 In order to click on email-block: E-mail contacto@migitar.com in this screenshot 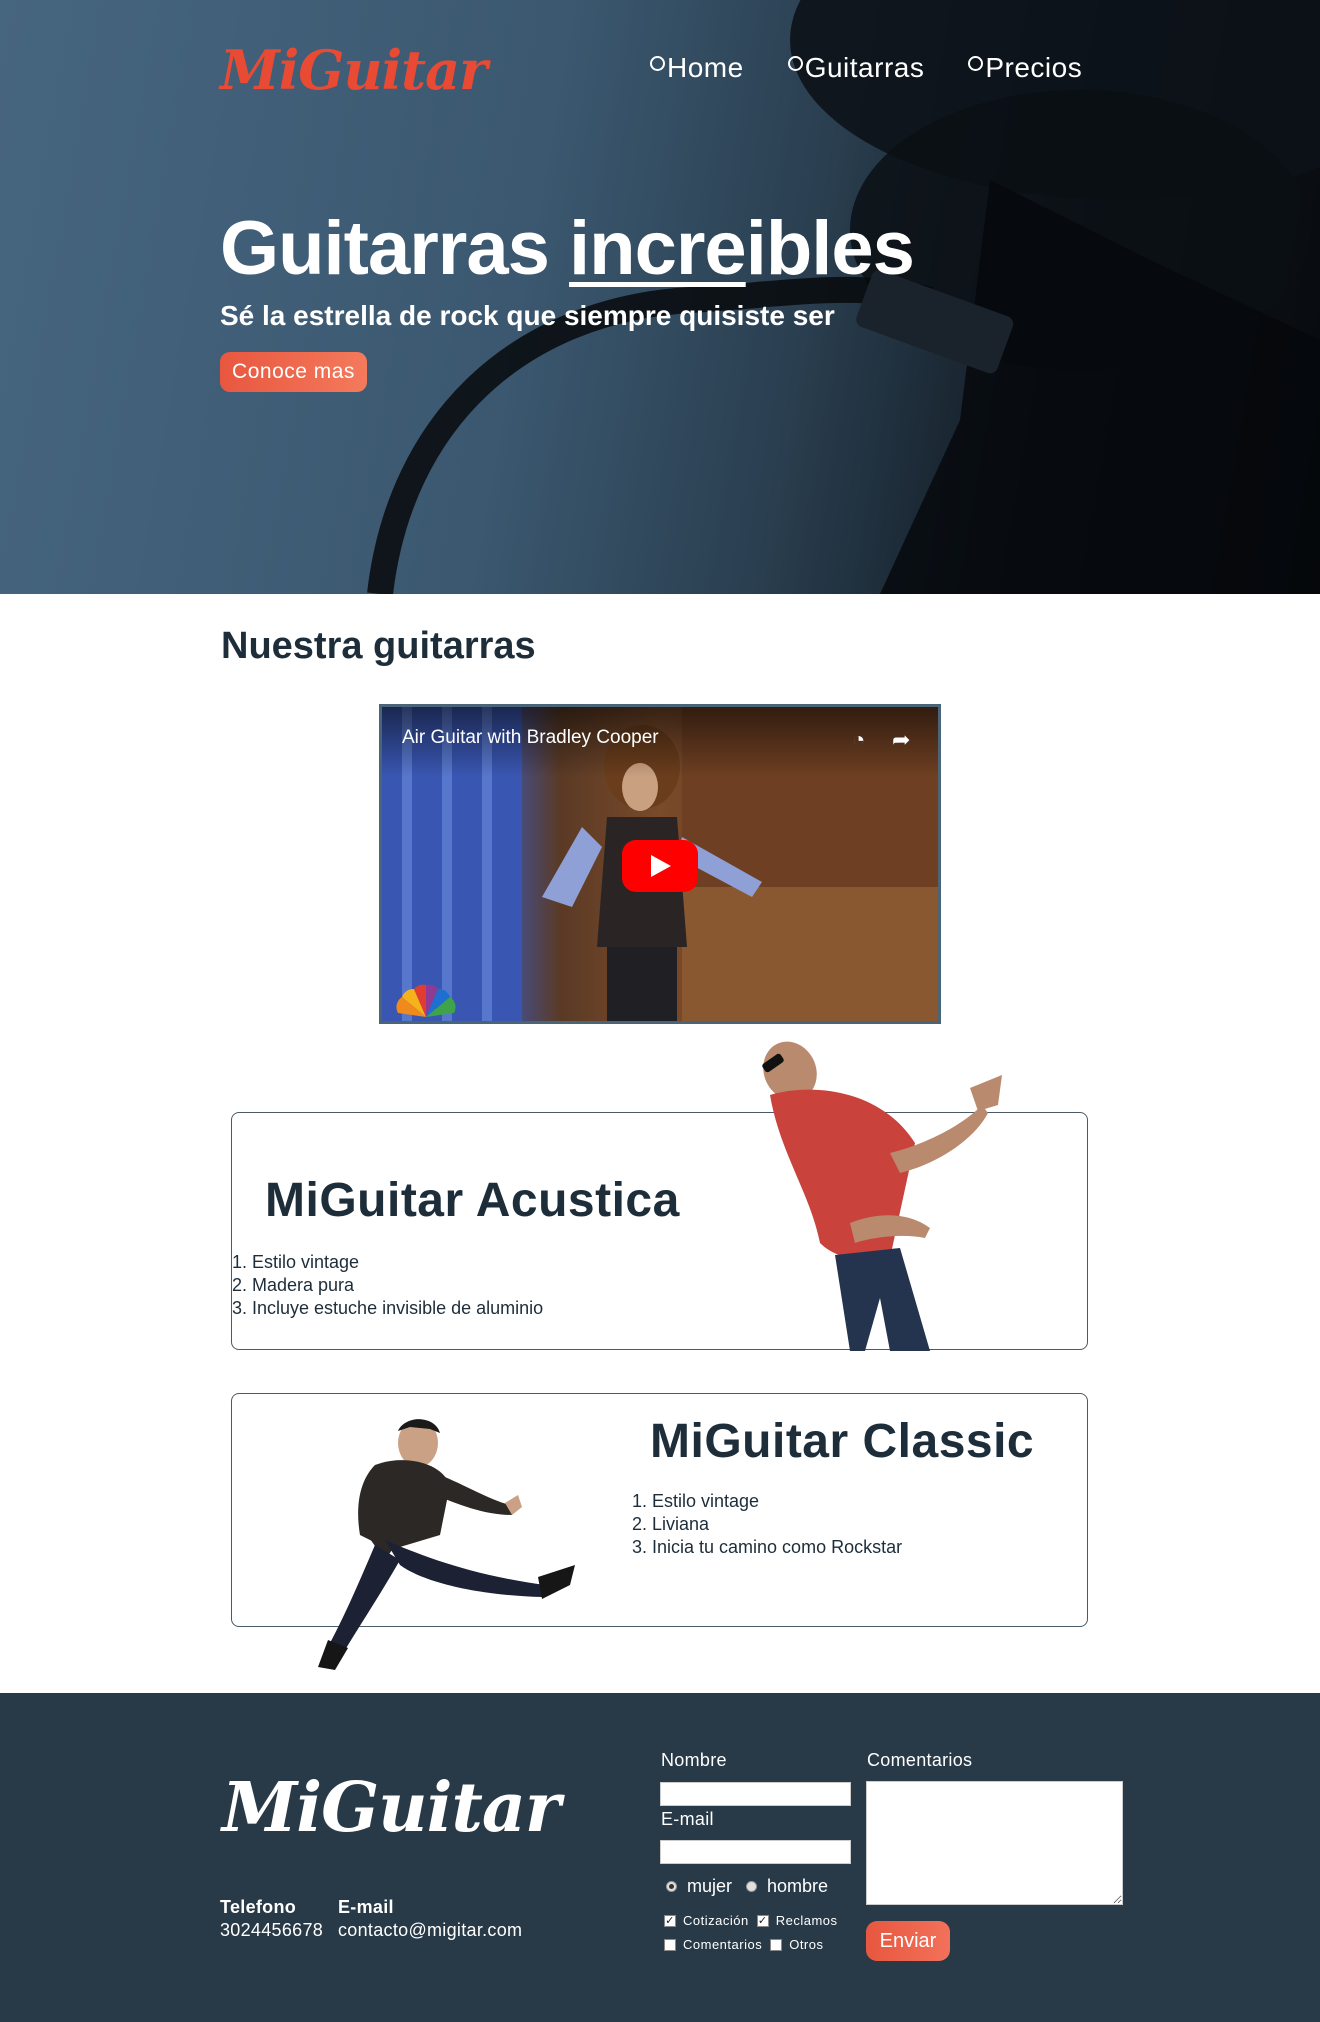, I will do `click(430, 1919)`.